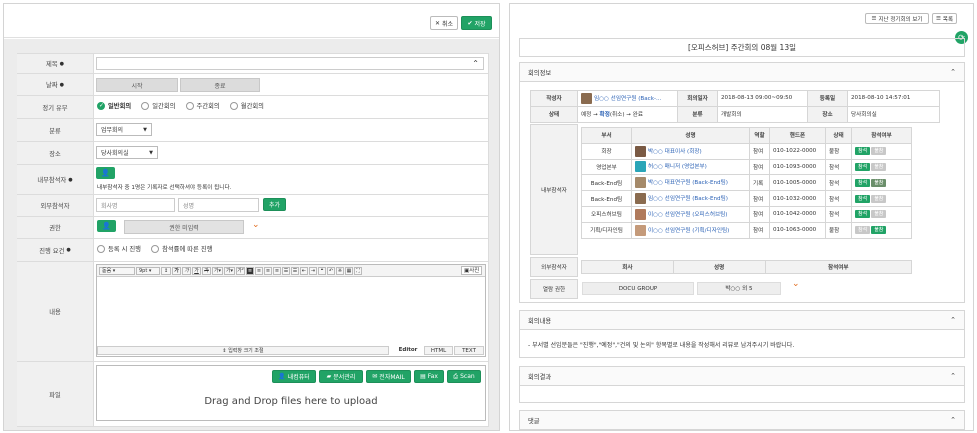 The height and width of the screenshot is (433, 977). Describe the element at coordinates (184, 106) in the screenshot. I see `regular-radio-group: 일반회의 일간회의 주간회의 월간회의` at that location.